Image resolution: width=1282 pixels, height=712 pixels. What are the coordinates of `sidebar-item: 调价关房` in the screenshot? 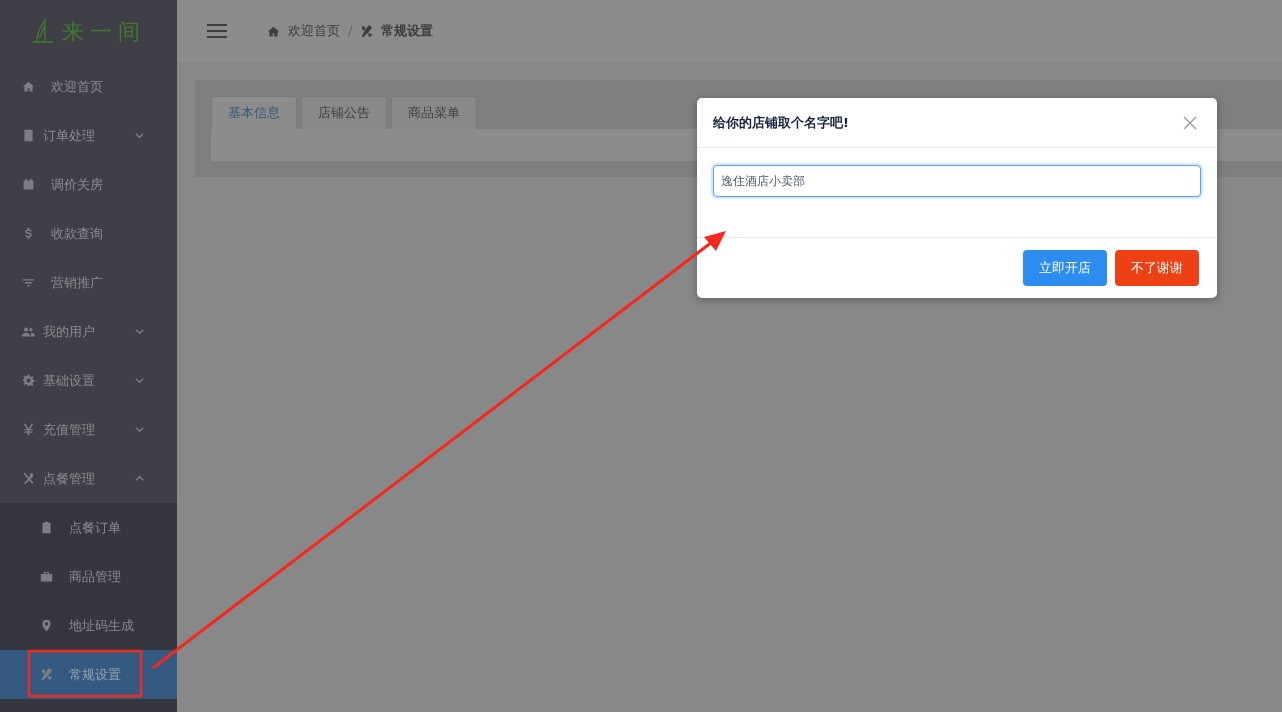 It's located at (88, 184).